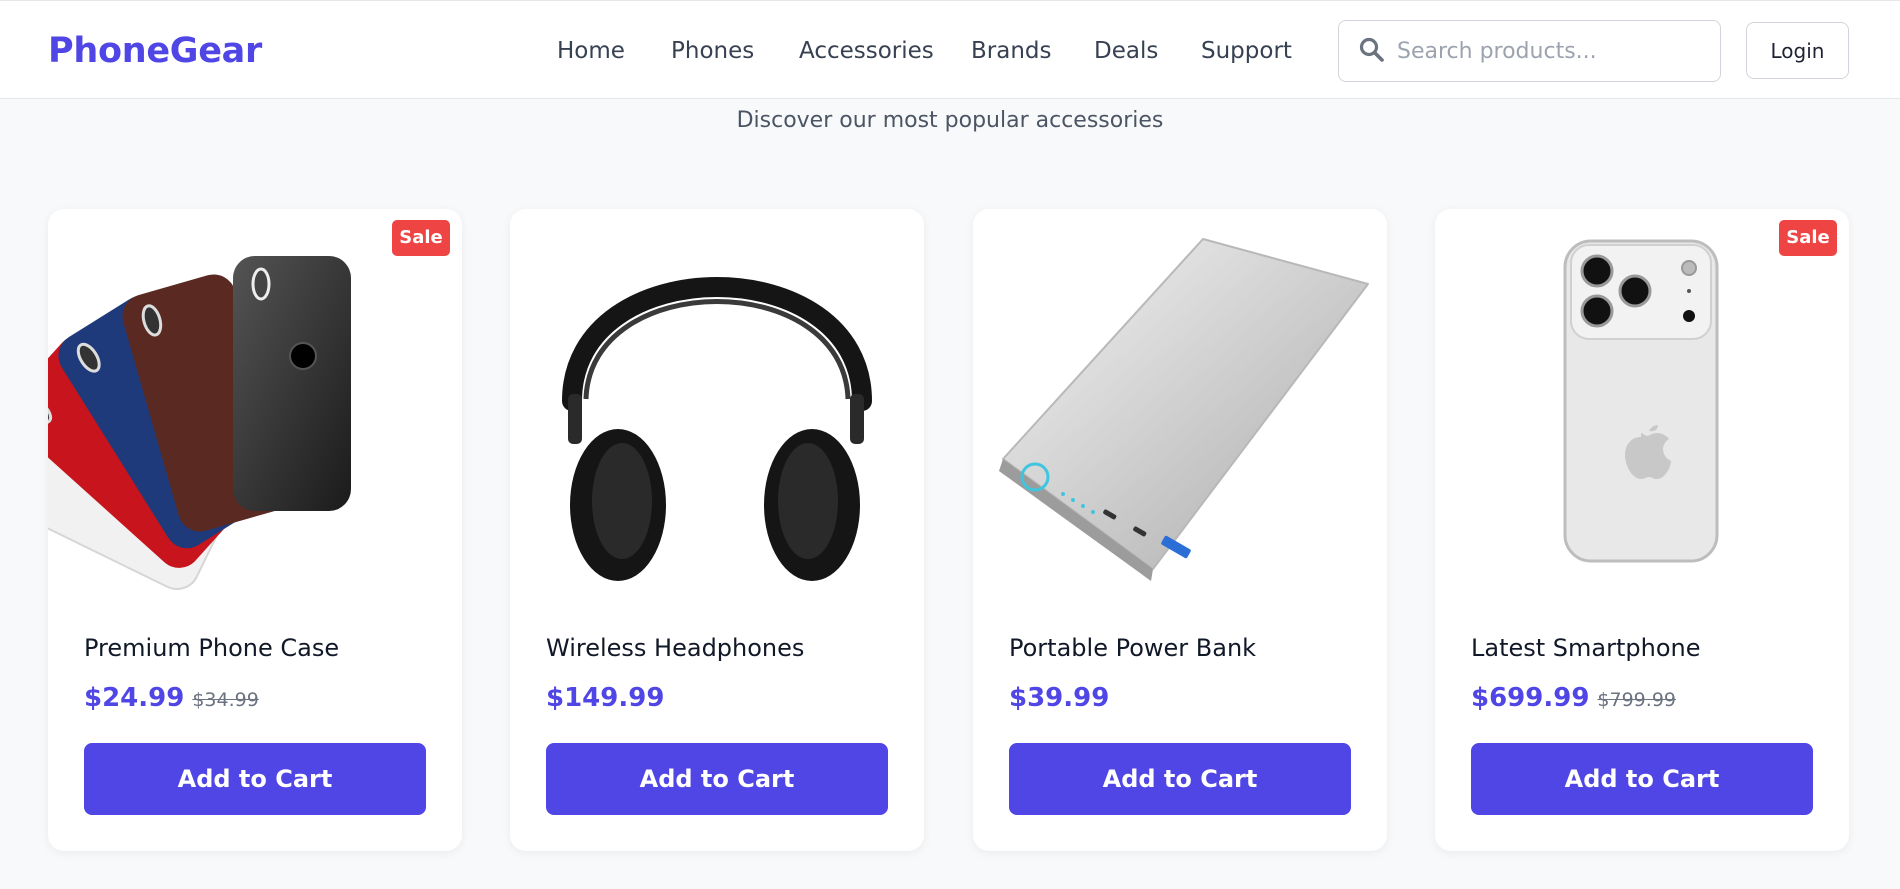 This screenshot has height=889, width=1900. I want to click on product-image-headphones, so click(717, 409).